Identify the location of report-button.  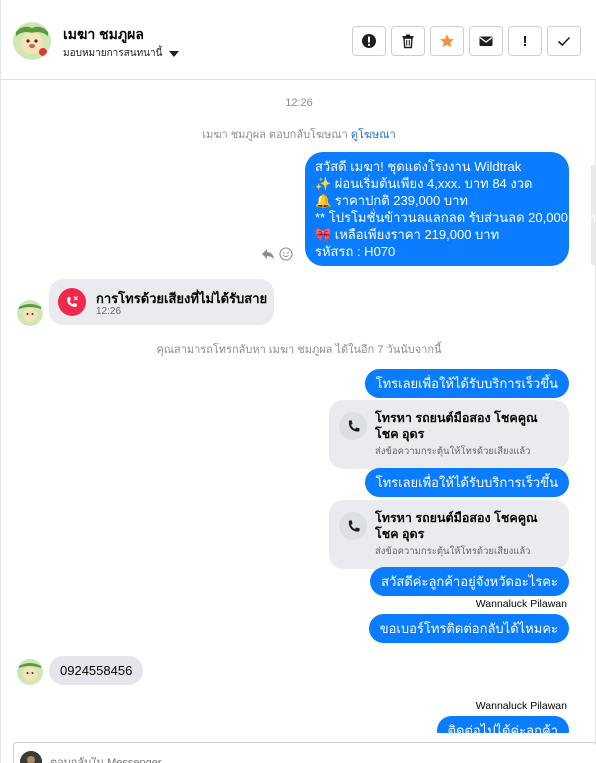
(369, 41).